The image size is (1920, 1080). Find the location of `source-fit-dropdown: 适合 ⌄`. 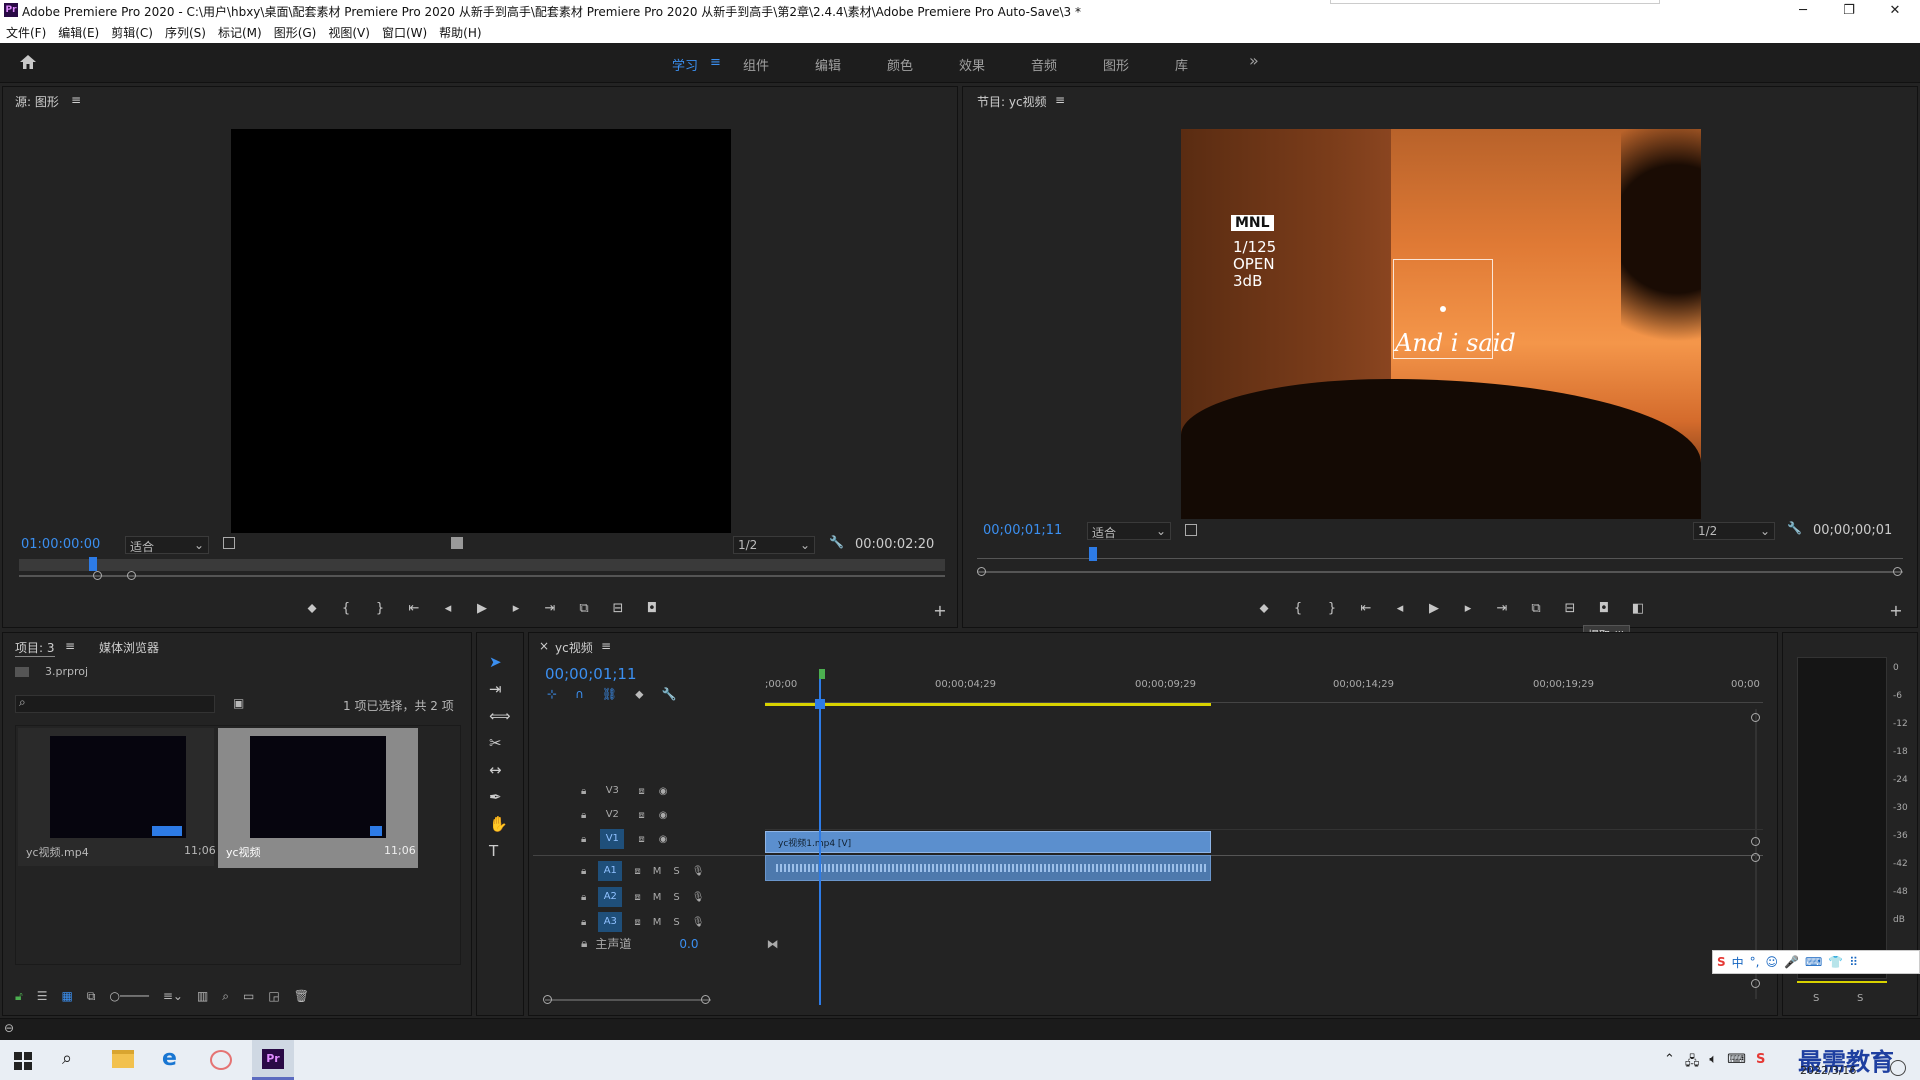

source-fit-dropdown: 适合 ⌄ is located at coordinates (167, 545).